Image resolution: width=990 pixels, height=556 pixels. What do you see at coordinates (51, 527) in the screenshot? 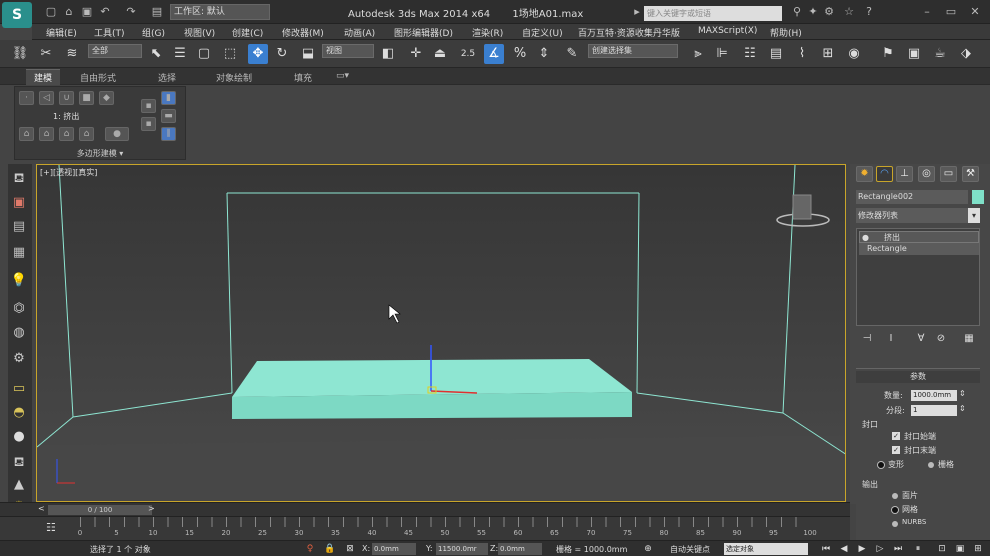
I see `mini-curve-editor-icon: ☷` at bounding box center [51, 527].